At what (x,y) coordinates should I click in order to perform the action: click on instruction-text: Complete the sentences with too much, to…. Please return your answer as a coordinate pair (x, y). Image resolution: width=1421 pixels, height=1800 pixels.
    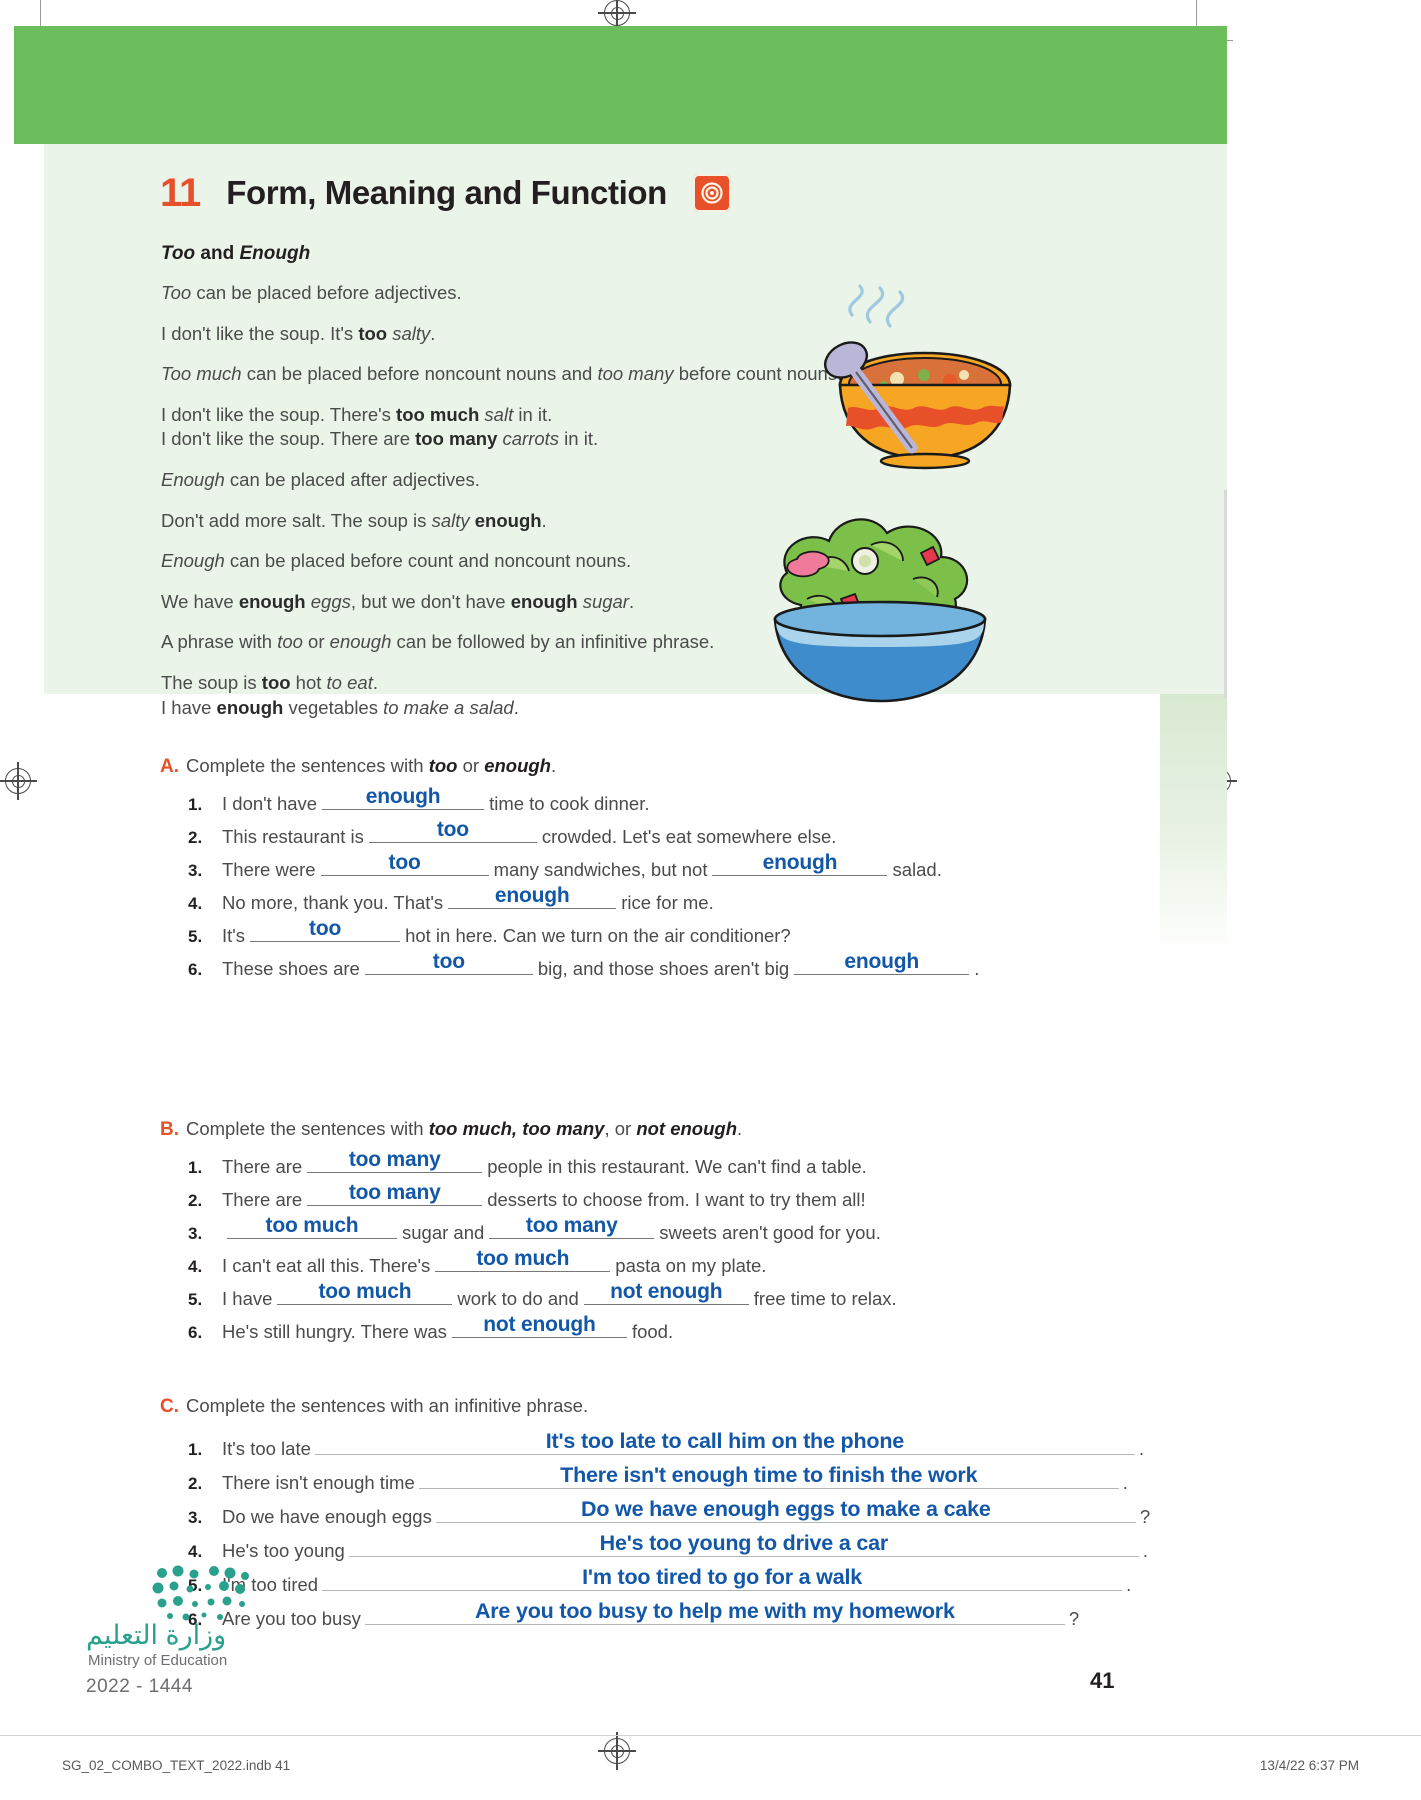
    Looking at the image, I should click on (464, 1128).